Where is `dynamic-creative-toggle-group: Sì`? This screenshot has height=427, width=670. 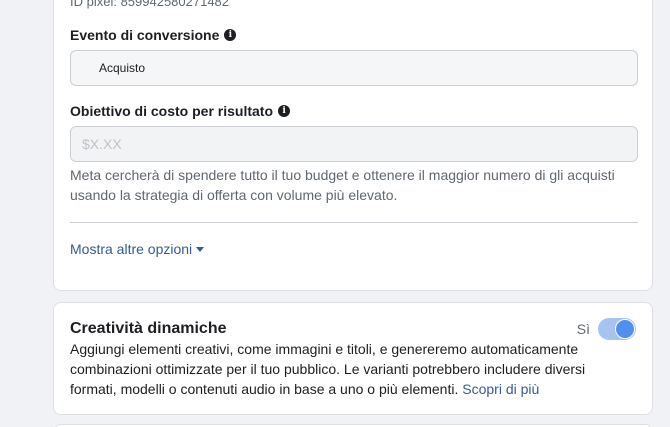
dynamic-creative-toggle-group: Sì is located at coordinates (606, 329).